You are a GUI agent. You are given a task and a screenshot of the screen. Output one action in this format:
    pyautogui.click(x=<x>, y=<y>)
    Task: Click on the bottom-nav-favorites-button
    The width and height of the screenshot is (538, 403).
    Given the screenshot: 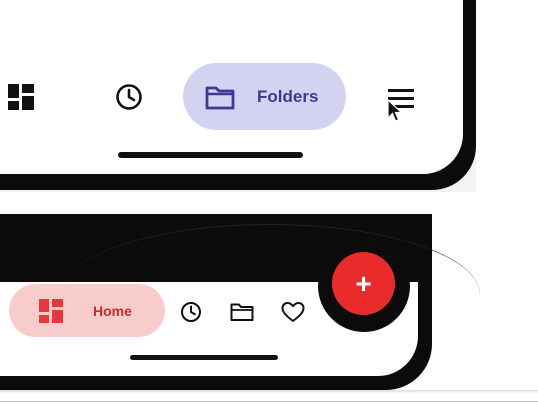 What is the action you would take?
    pyautogui.click(x=293, y=312)
    